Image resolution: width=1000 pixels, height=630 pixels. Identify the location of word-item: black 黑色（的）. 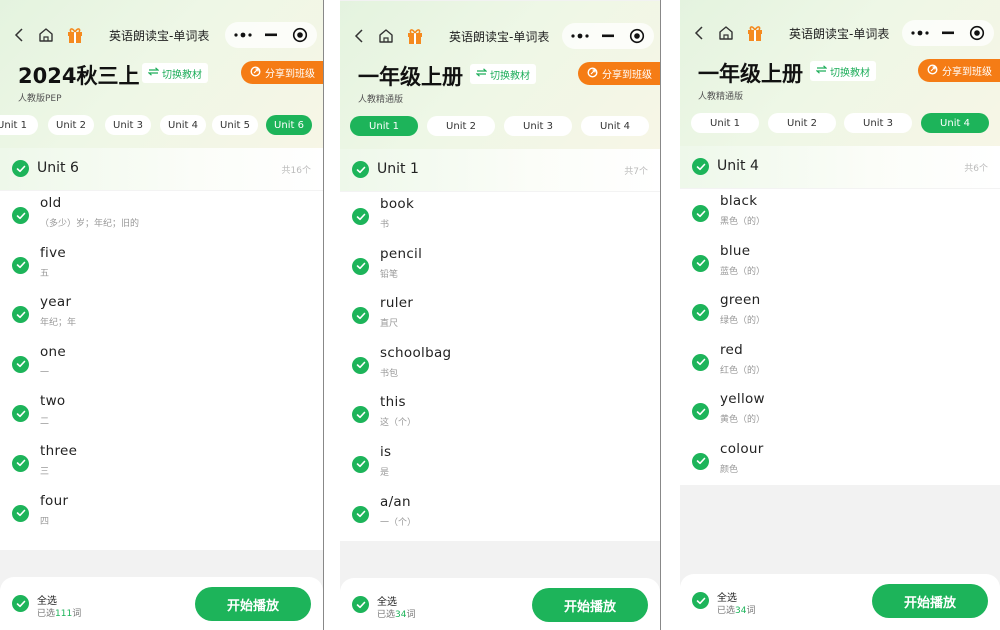
(840, 214).